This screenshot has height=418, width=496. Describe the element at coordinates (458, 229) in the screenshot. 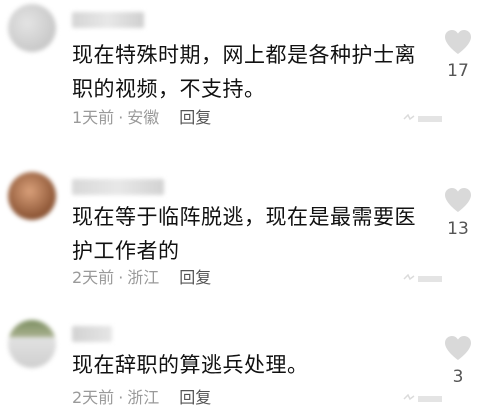

I see `like-count: 13` at that location.